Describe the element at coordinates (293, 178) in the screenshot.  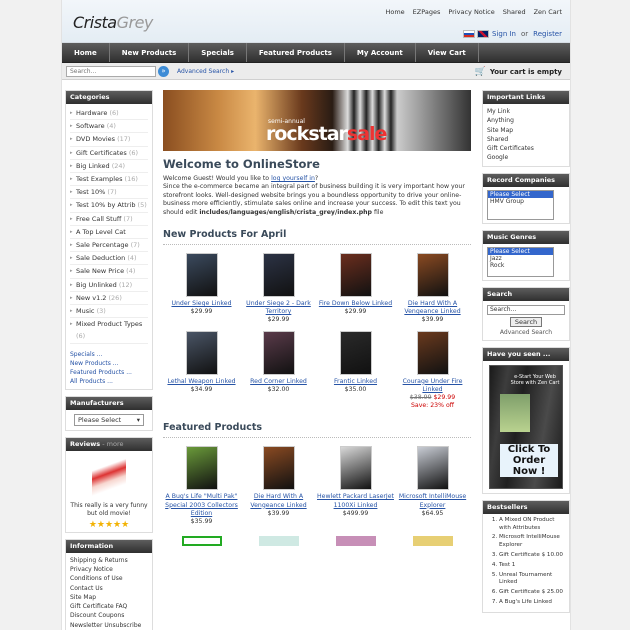
I see `login-link: log yourself in` at that location.